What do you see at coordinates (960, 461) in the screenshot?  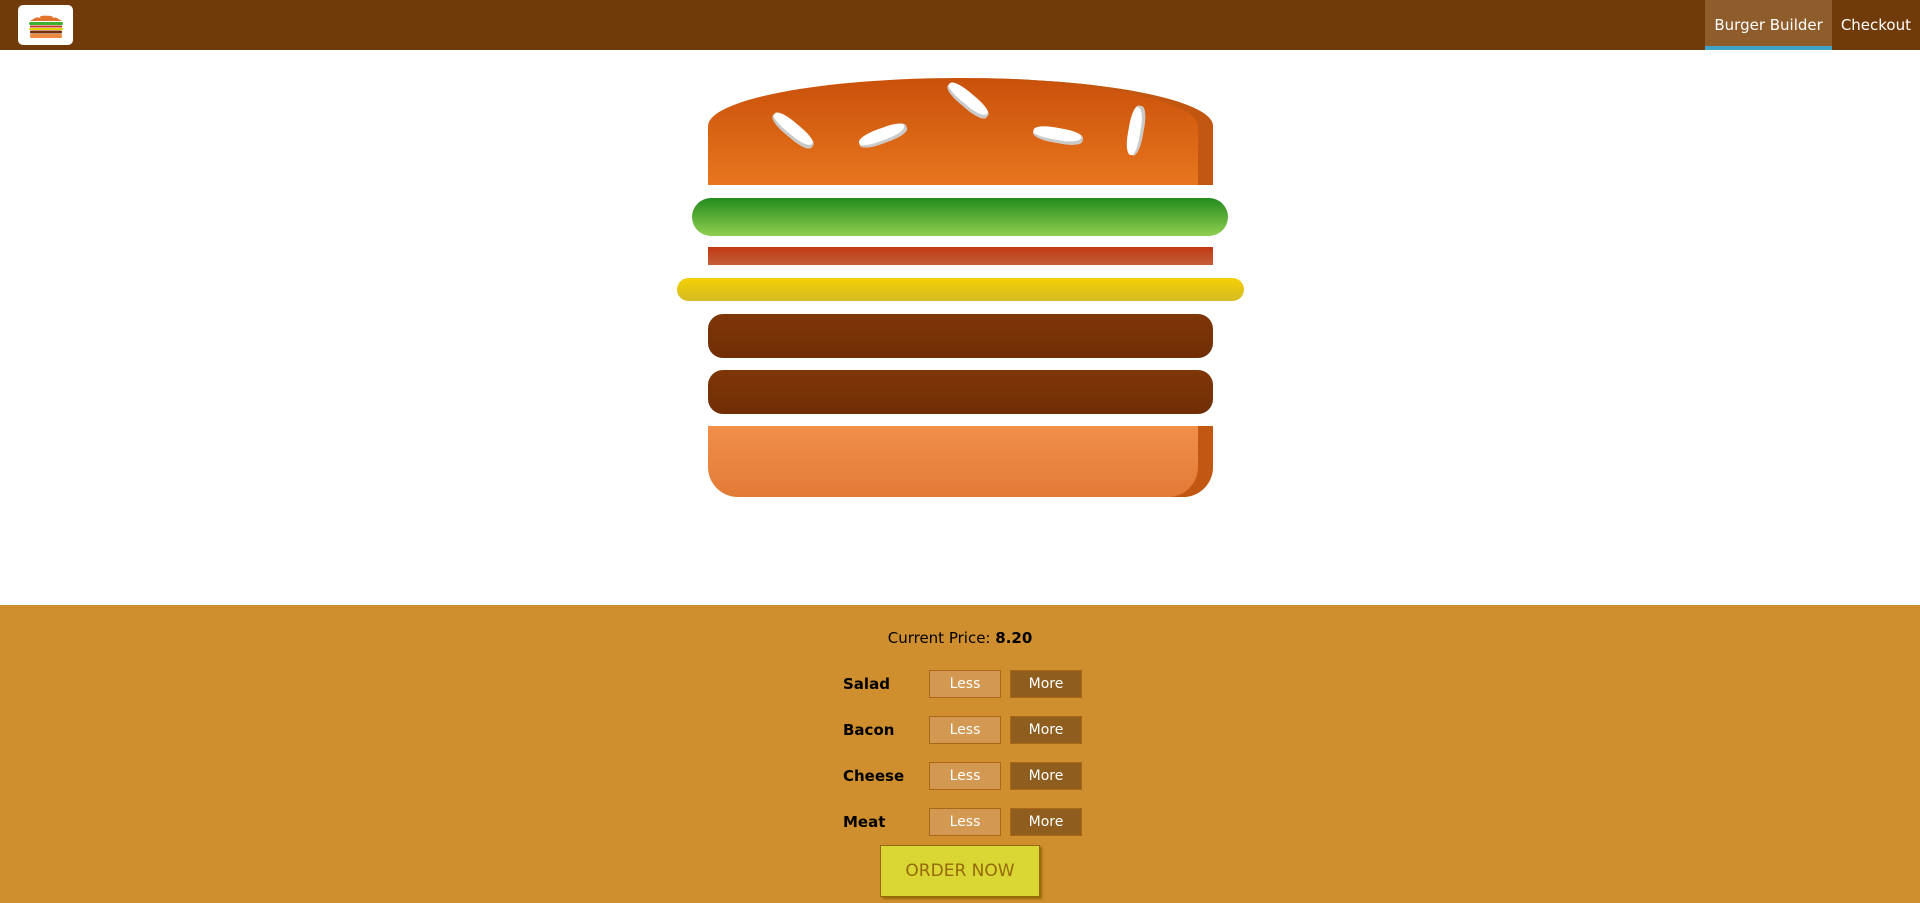 I see `bread-bottom` at bounding box center [960, 461].